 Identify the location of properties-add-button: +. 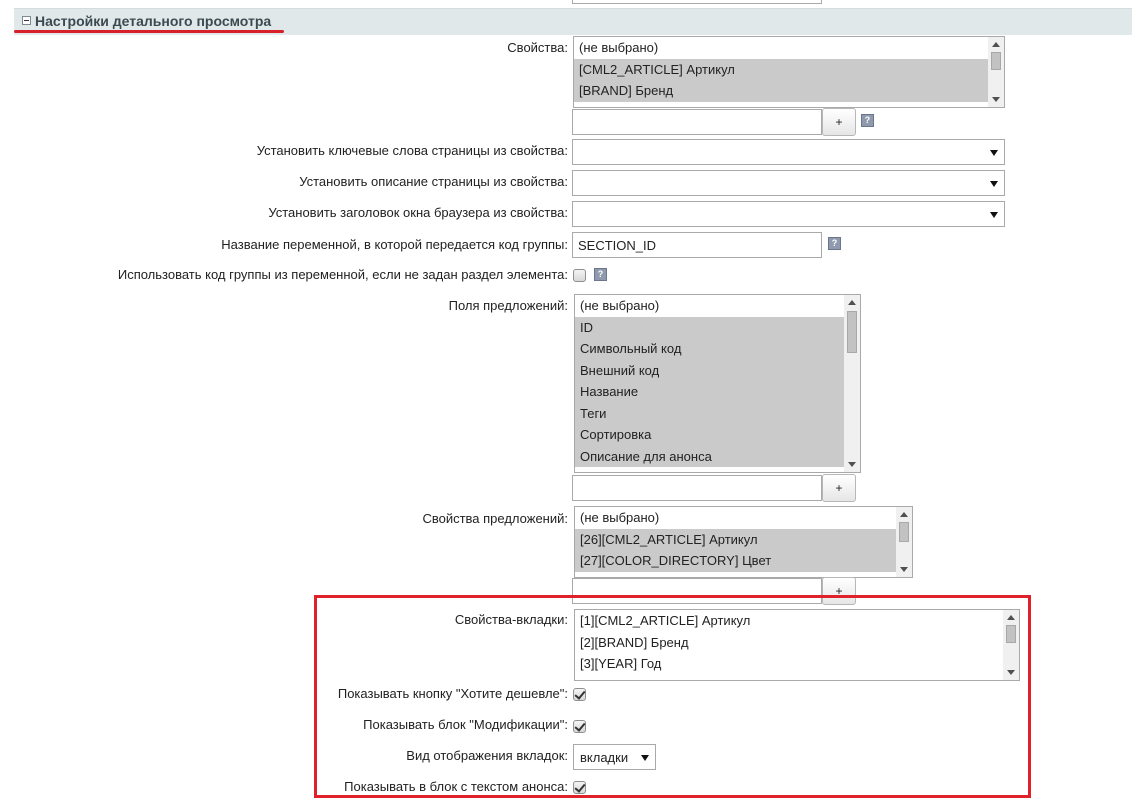
(839, 122).